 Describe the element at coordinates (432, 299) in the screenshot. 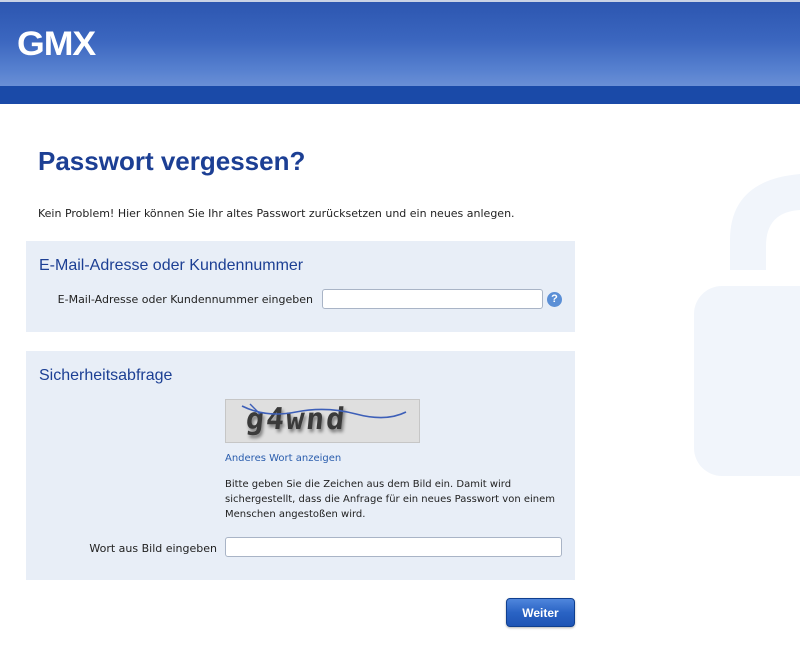

I see `email-input` at that location.